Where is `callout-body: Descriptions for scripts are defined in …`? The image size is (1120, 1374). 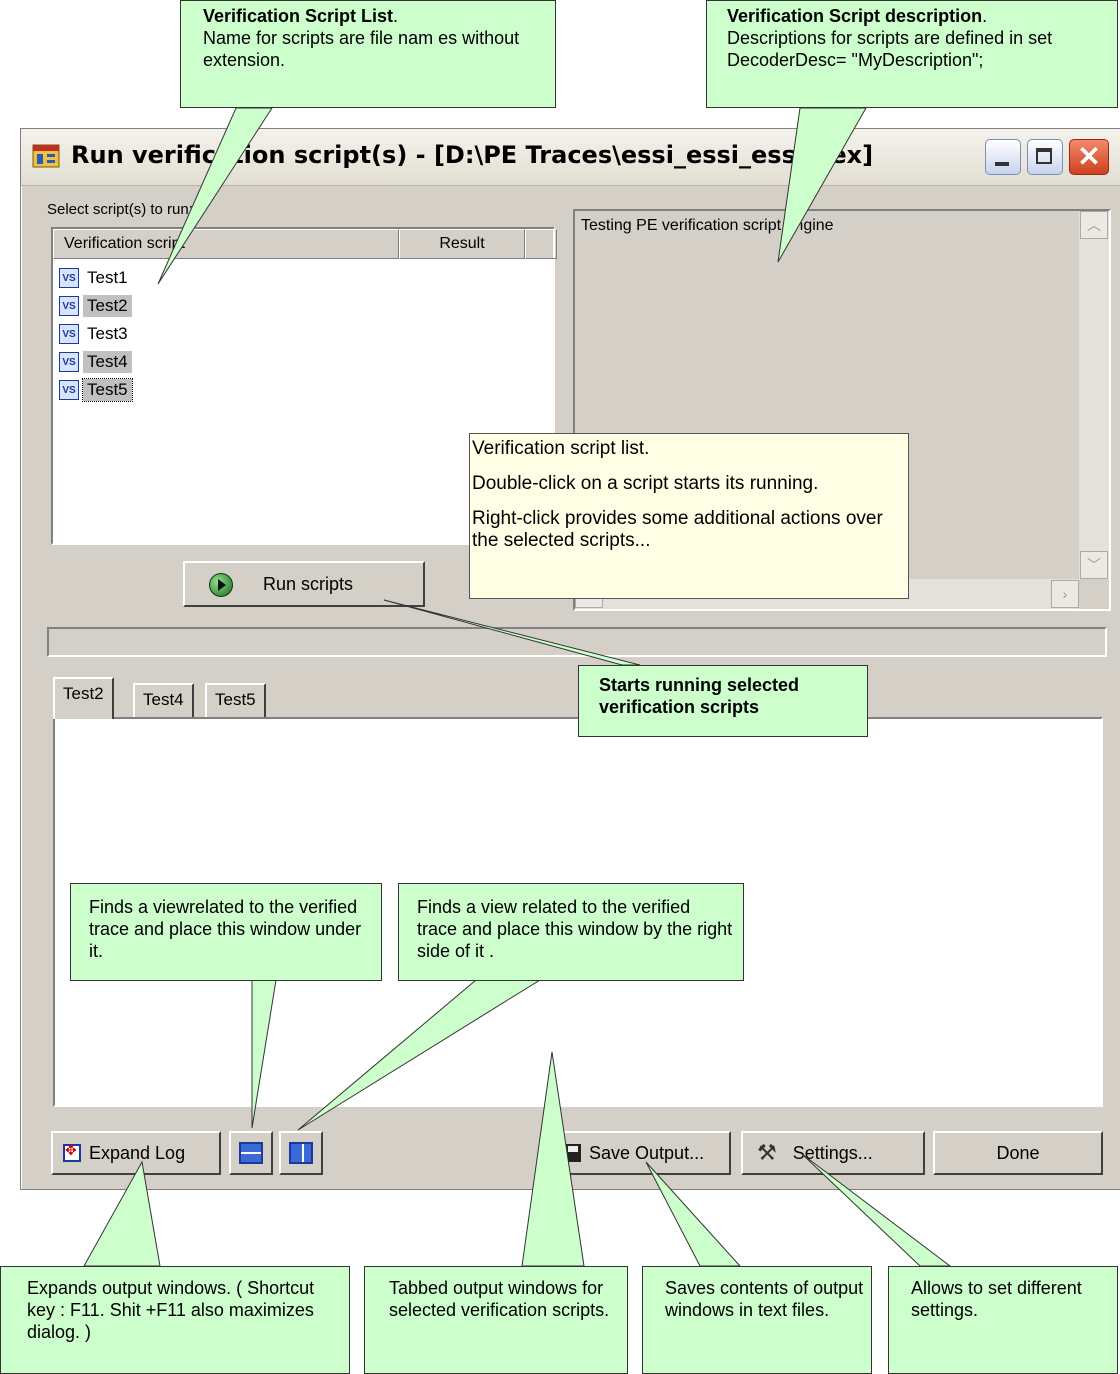 callout-body: Descriptions for scripts are defined in … is located at coordinates (890, 49).